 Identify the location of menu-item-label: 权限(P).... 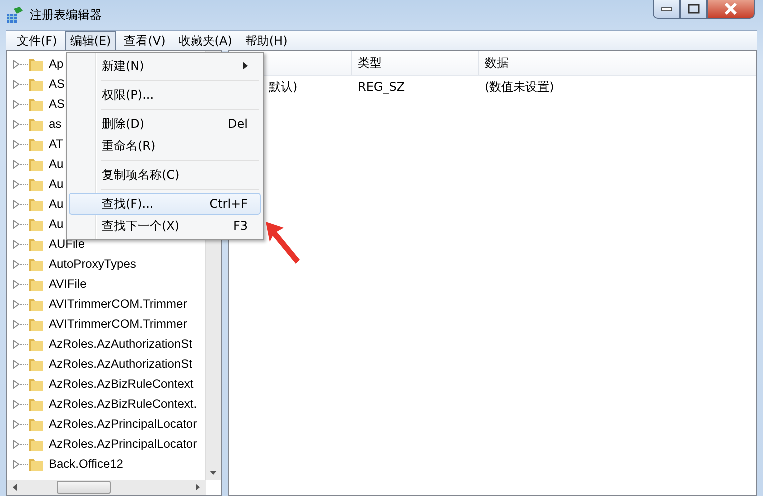
(128, 95).